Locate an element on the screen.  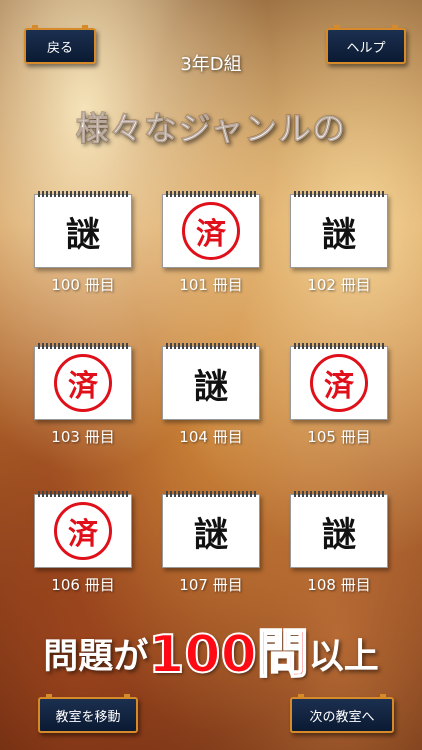
tagline-after: 以上 is located at coordinates (343, 657).